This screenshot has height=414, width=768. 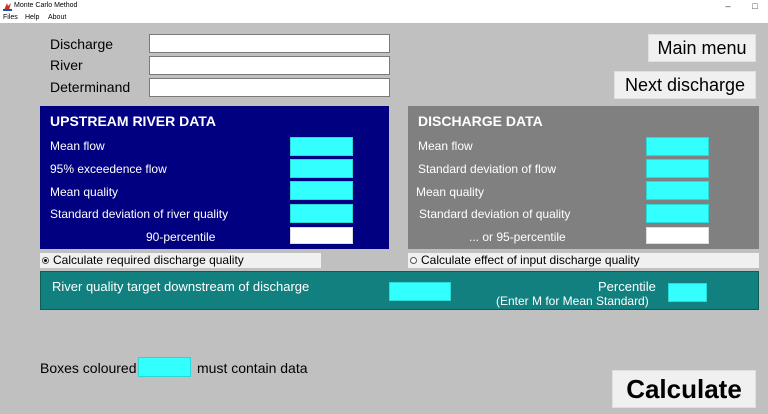 What do you see at coordinates (684, 389) in the screenshot?
I see `calculate-button: Calculate` at bounding box center [684, 389].